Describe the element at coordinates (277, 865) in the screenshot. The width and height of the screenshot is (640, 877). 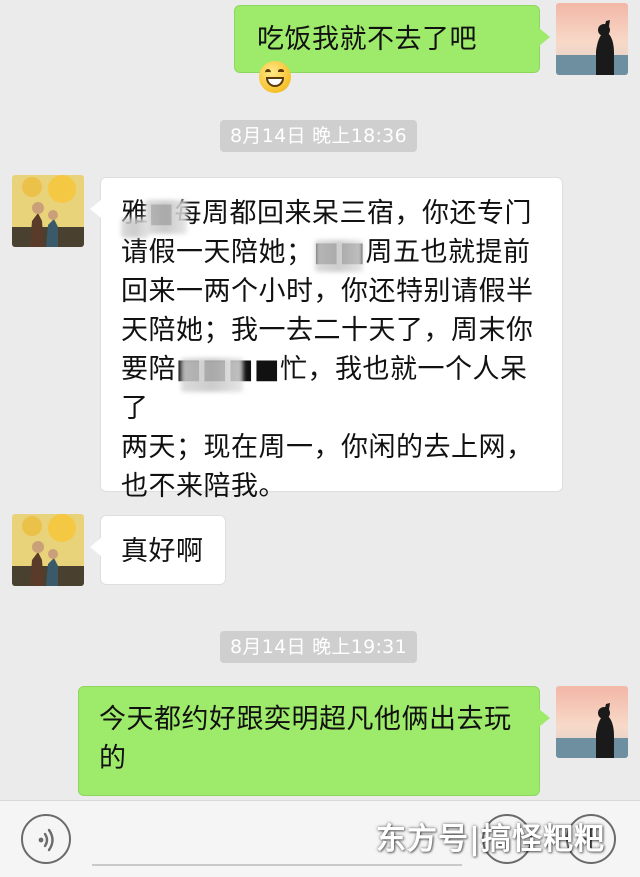
I see `message-input` at that location.